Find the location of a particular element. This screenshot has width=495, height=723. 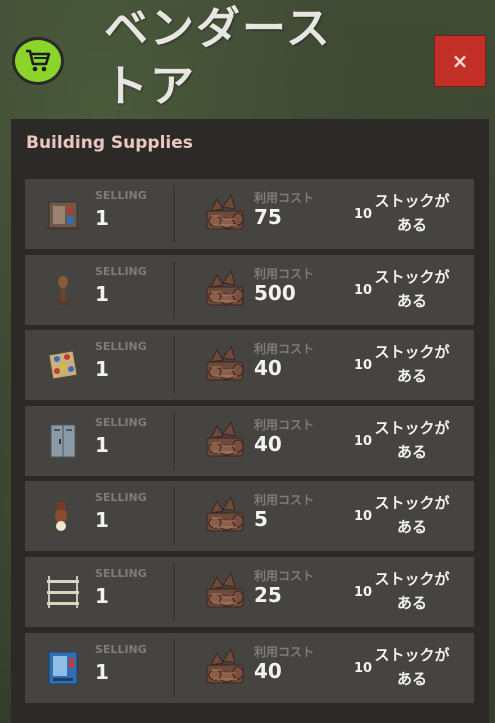

vendor-item-row: SELLING 1 利用コスト 500 10 ストックがある is located at coordinates (249, 289).